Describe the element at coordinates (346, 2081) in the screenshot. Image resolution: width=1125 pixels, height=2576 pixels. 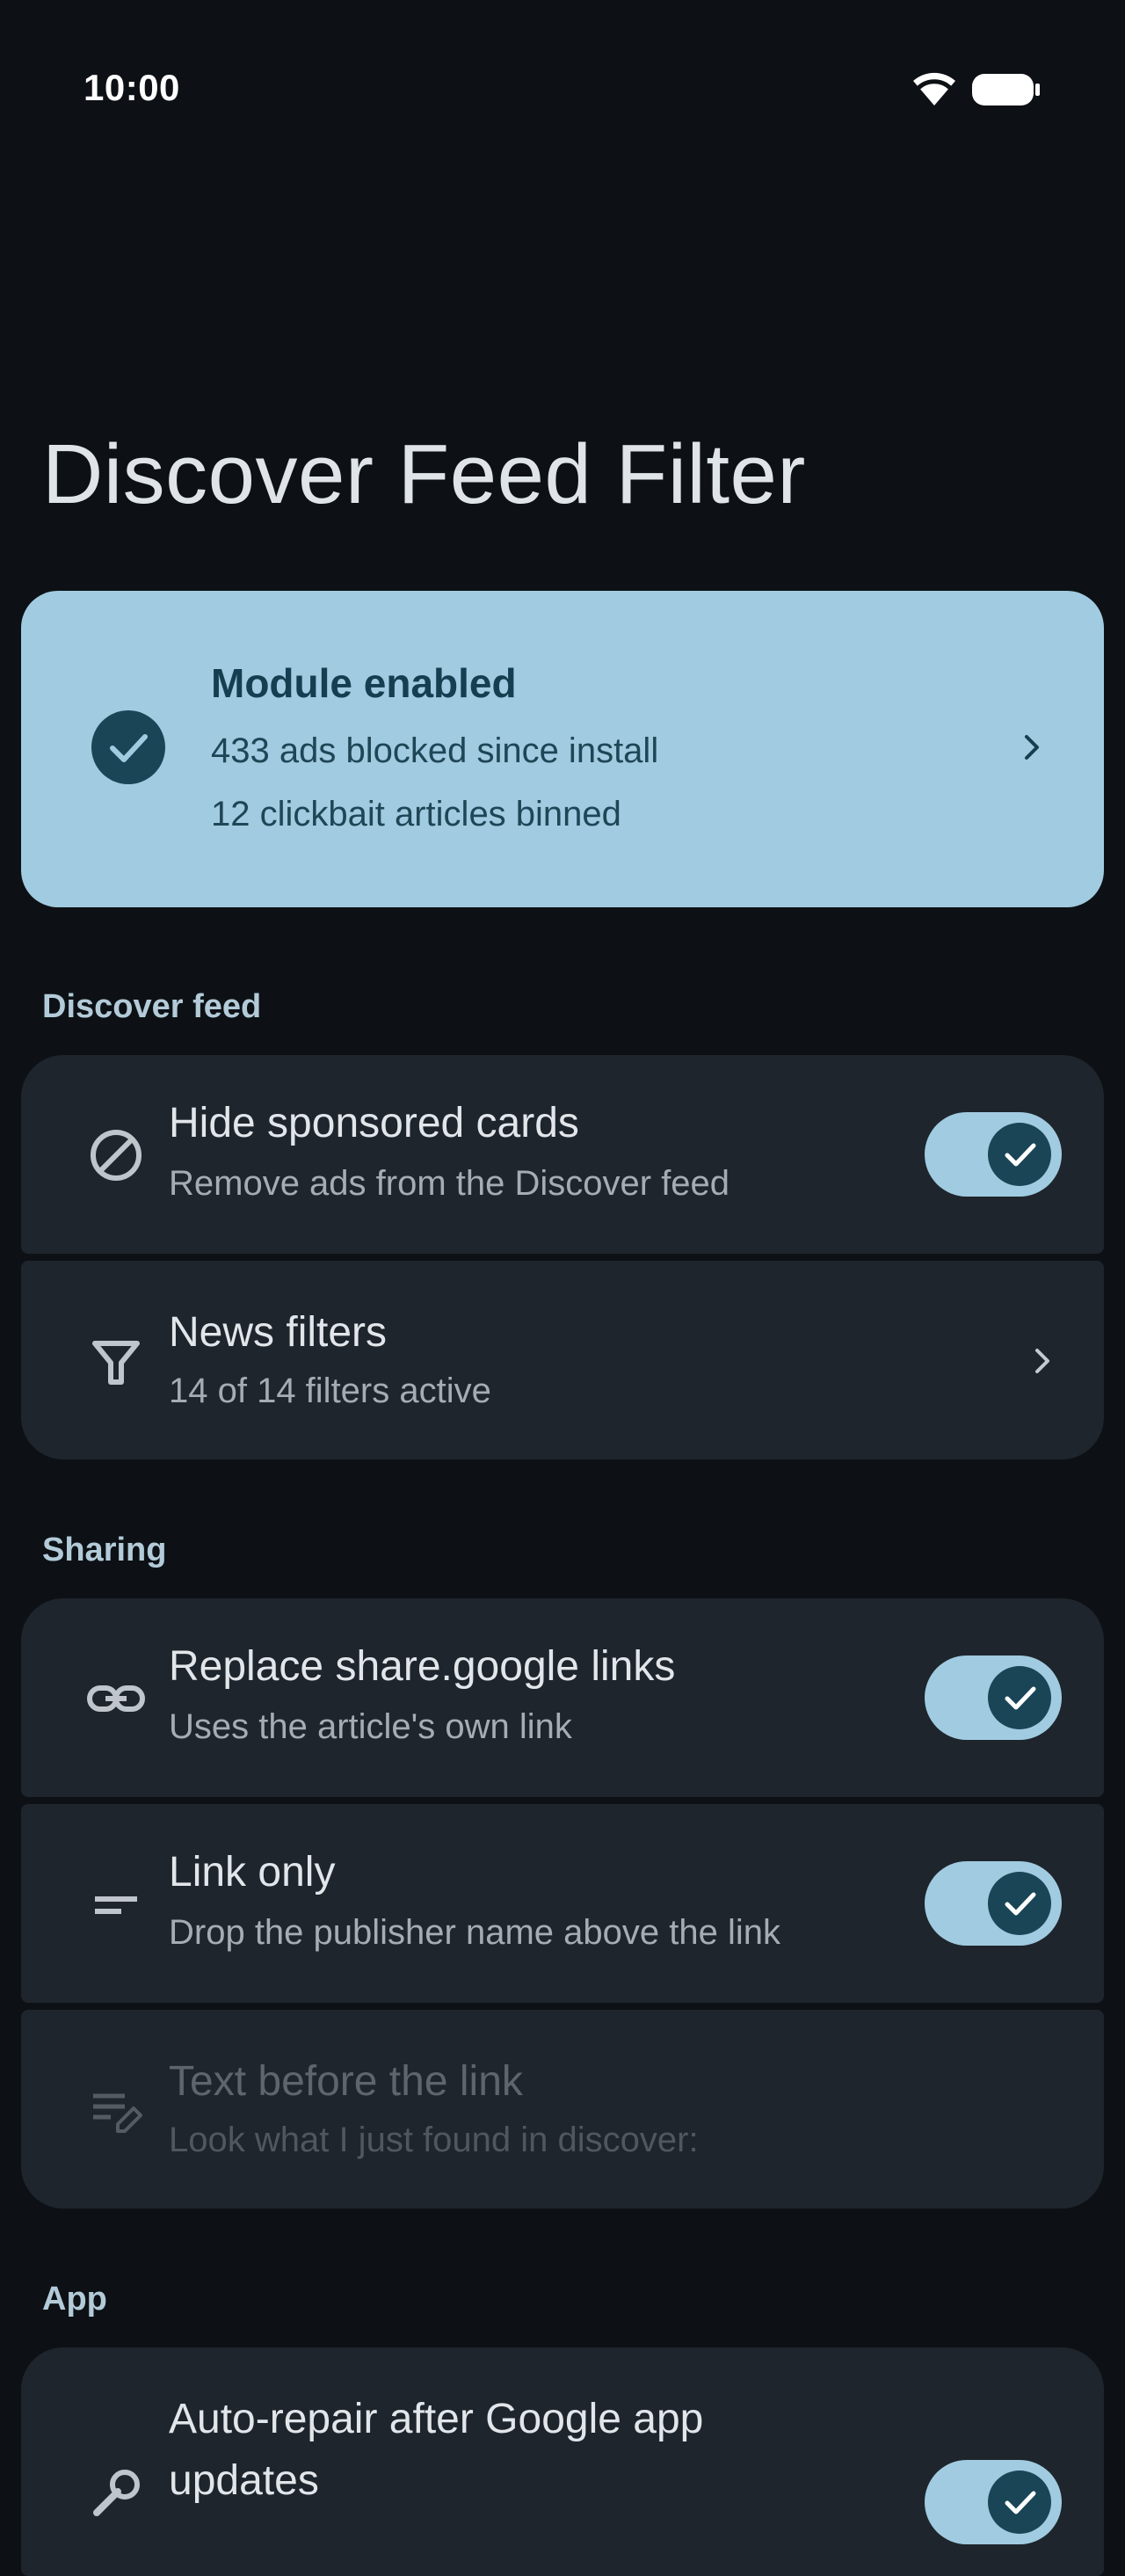
I see `setting-title: Text before the link` at that location.